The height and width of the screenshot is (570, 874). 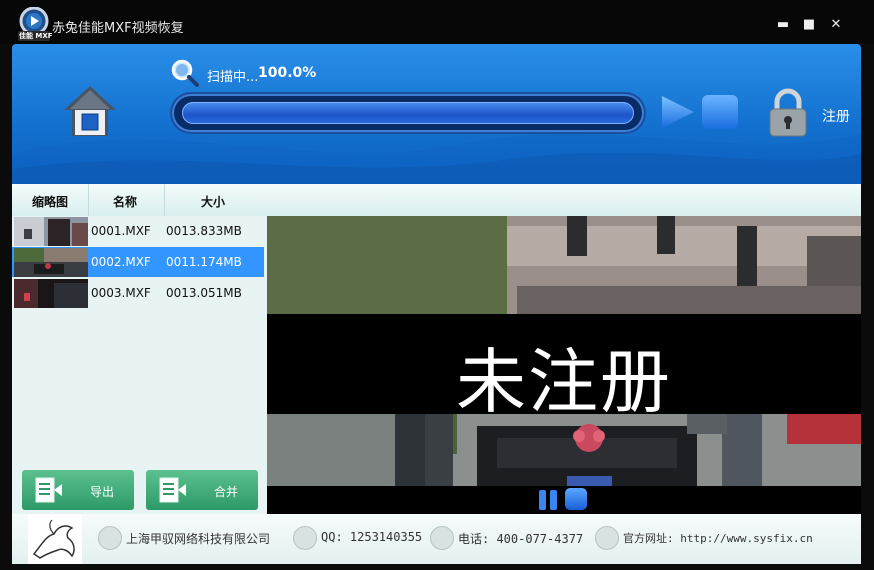 I want to click on home-icon, so click(x=90, y=111).